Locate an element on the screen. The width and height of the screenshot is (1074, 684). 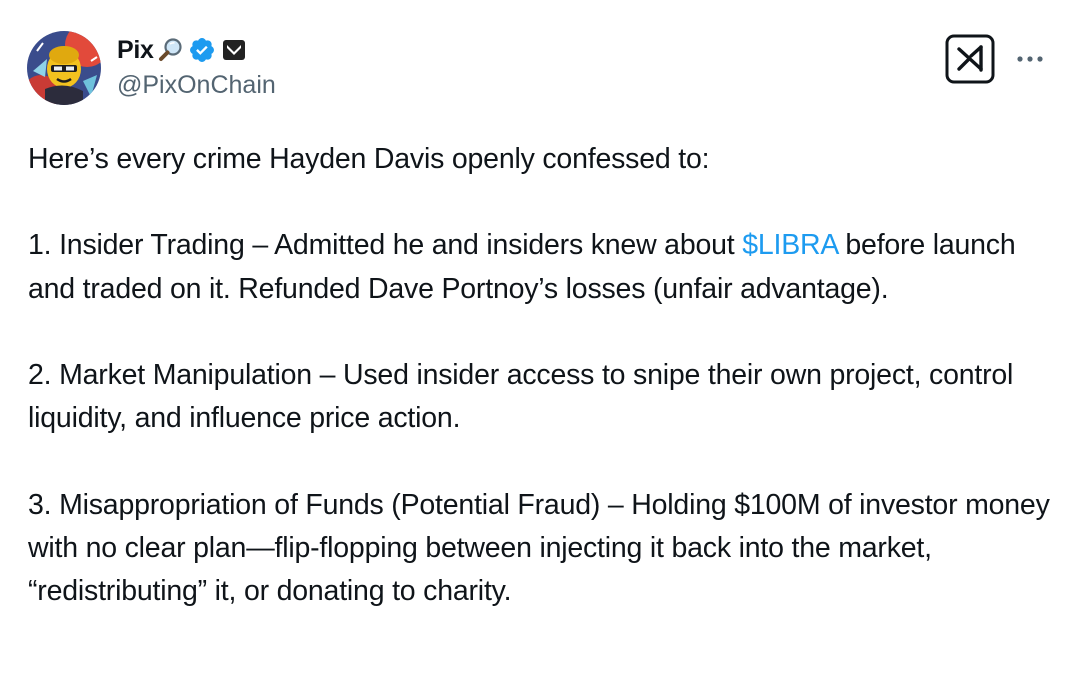
avatar-image is located at coordinates (64, 68).